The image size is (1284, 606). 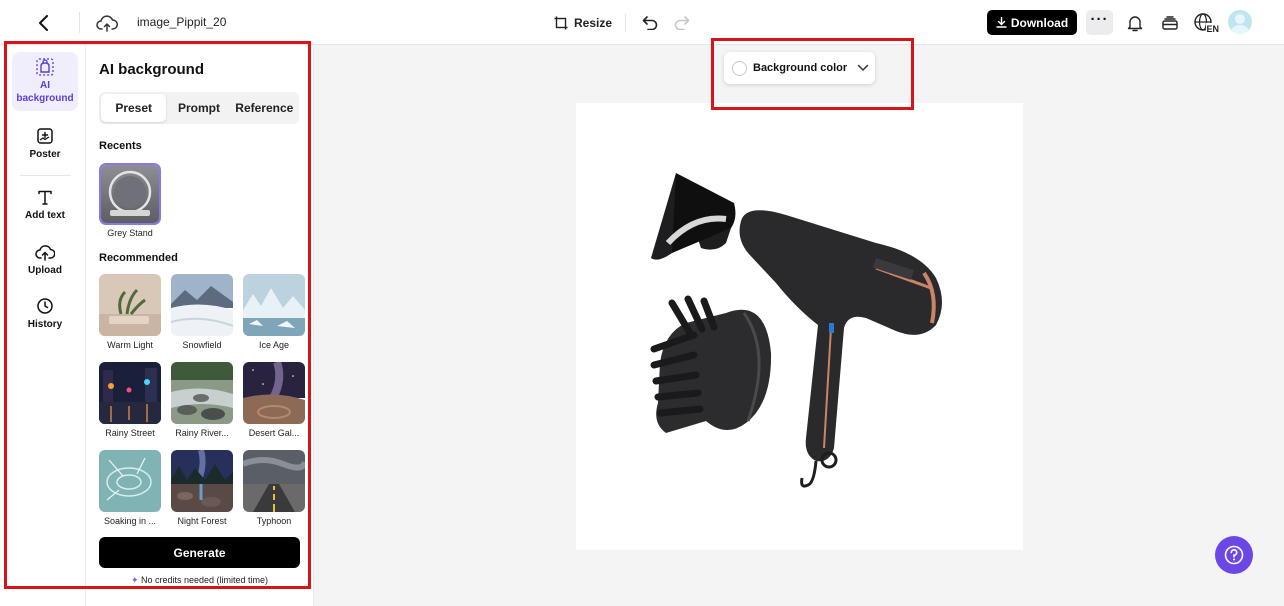 I want to click on bell-icon, so click(x=1135, y=24).